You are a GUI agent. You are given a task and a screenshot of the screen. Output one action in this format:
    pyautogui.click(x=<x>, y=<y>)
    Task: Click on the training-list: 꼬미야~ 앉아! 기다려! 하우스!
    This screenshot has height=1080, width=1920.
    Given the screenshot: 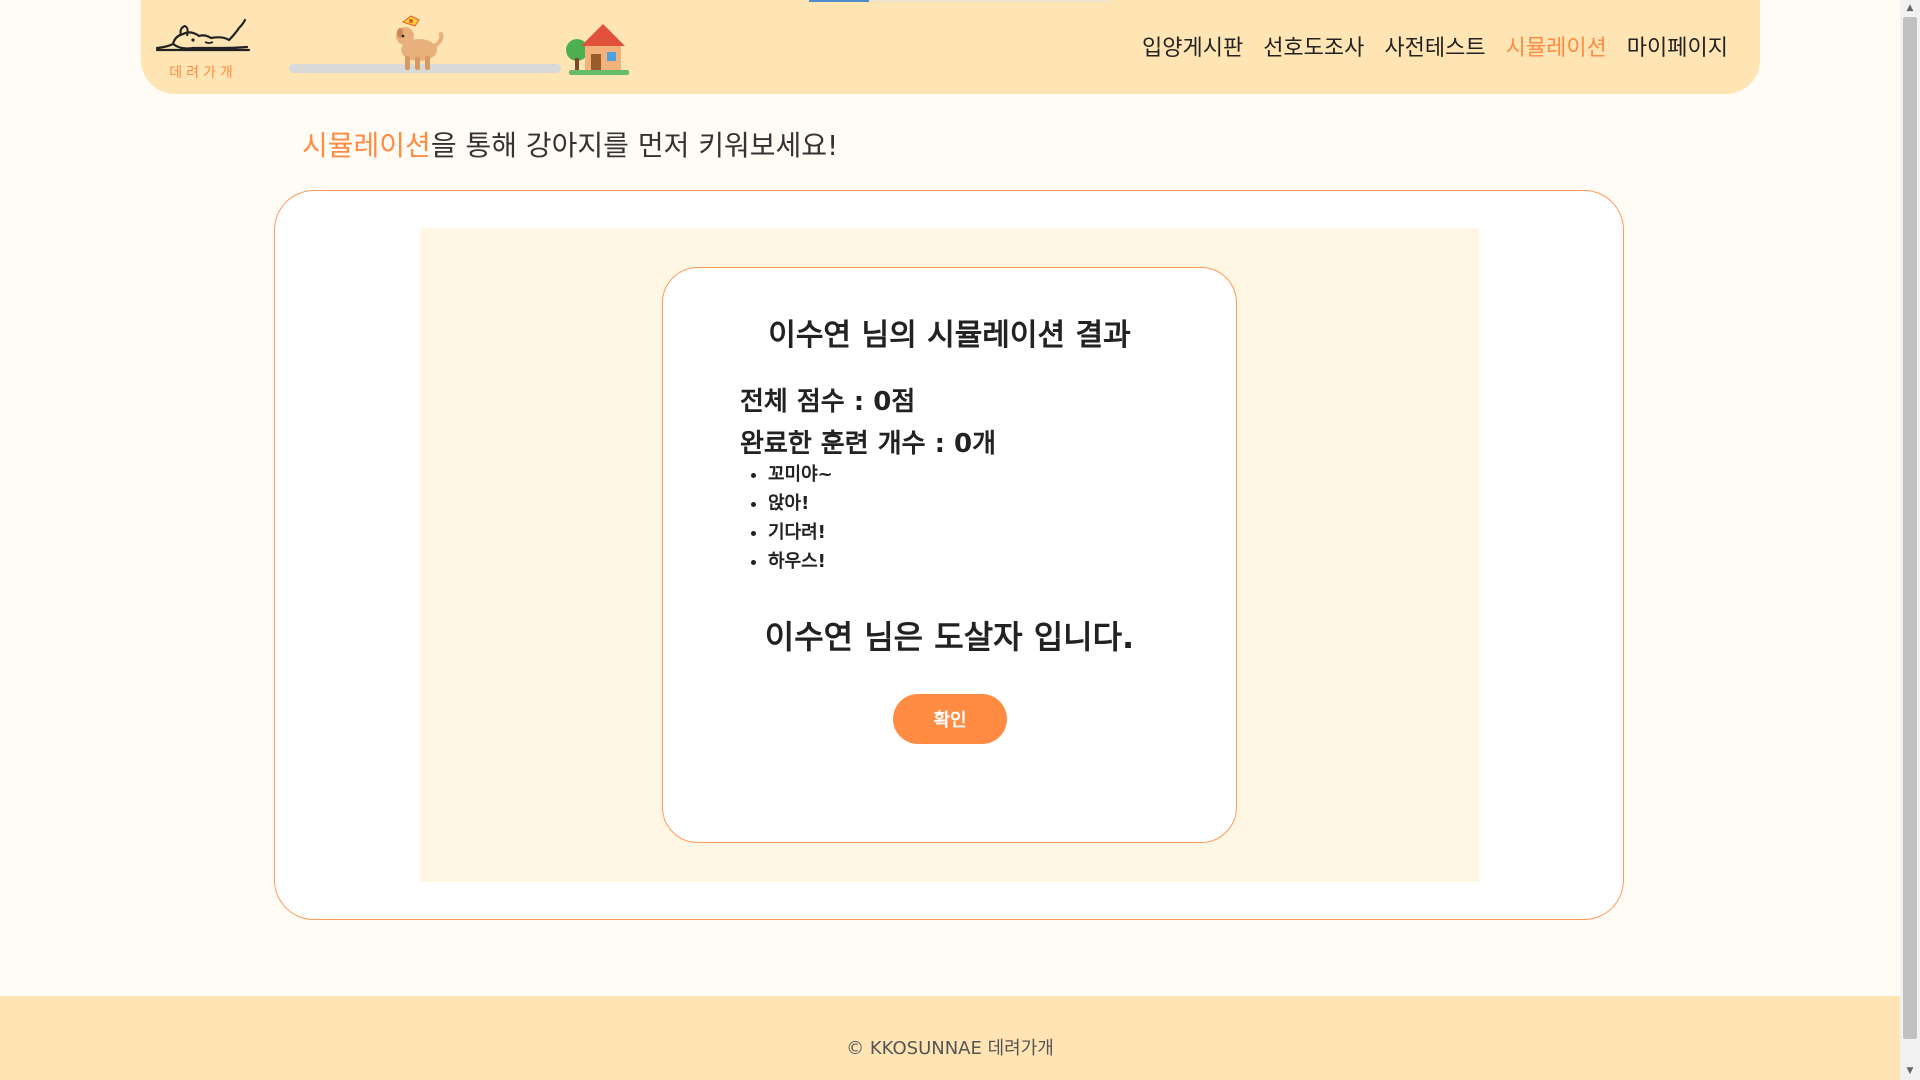 What is the action you would take?
    pyautogui.click(x=786, y=518)
    